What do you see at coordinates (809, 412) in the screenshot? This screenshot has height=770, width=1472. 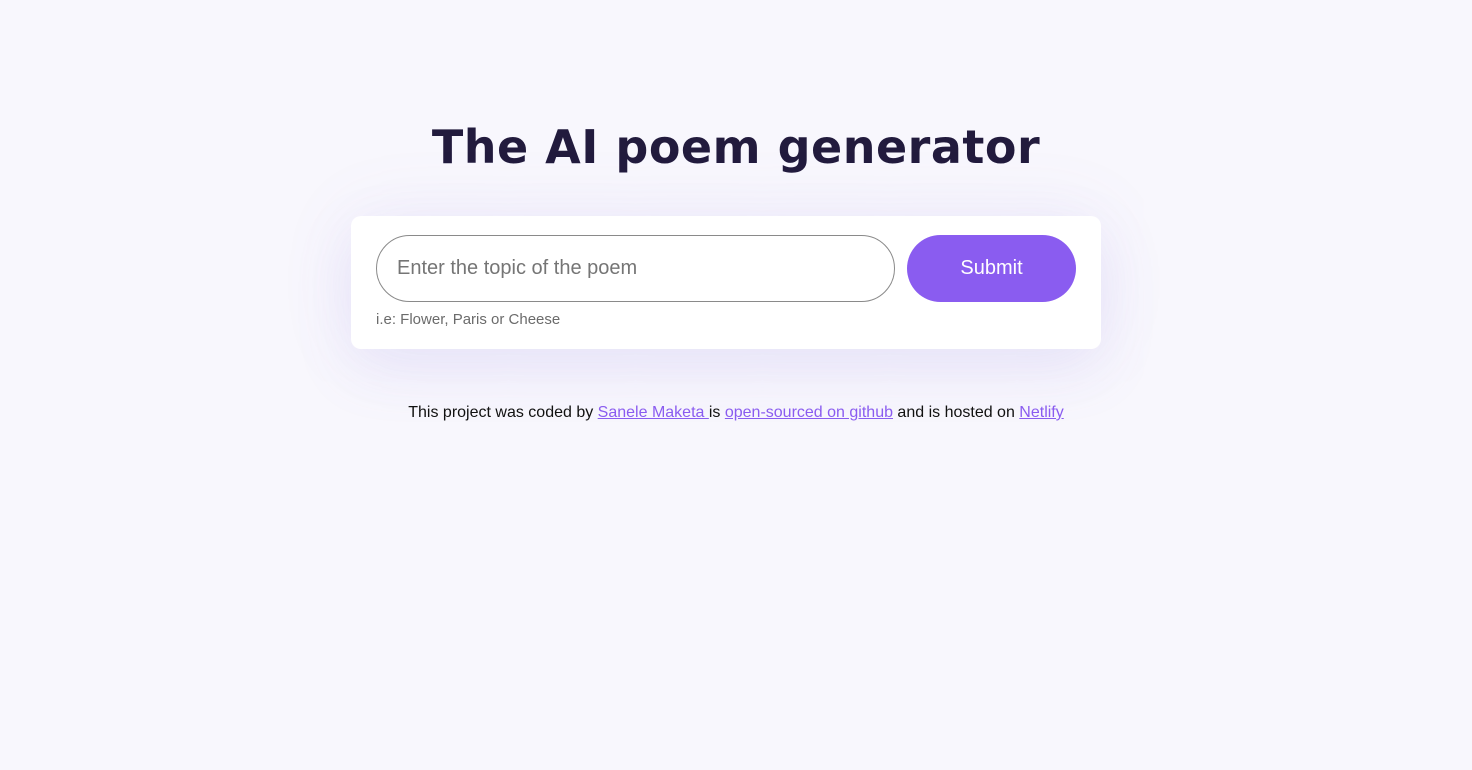 I see `github-link: open-sourced on github` at bounding box center [809, 412].